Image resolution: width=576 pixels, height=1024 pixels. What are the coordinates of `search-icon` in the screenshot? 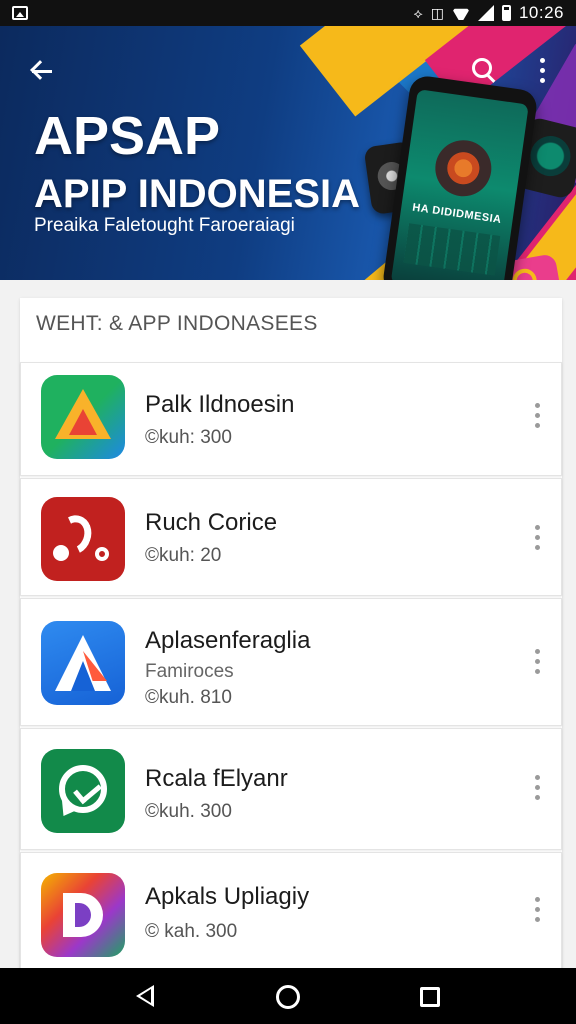 It's located at (485, 71).